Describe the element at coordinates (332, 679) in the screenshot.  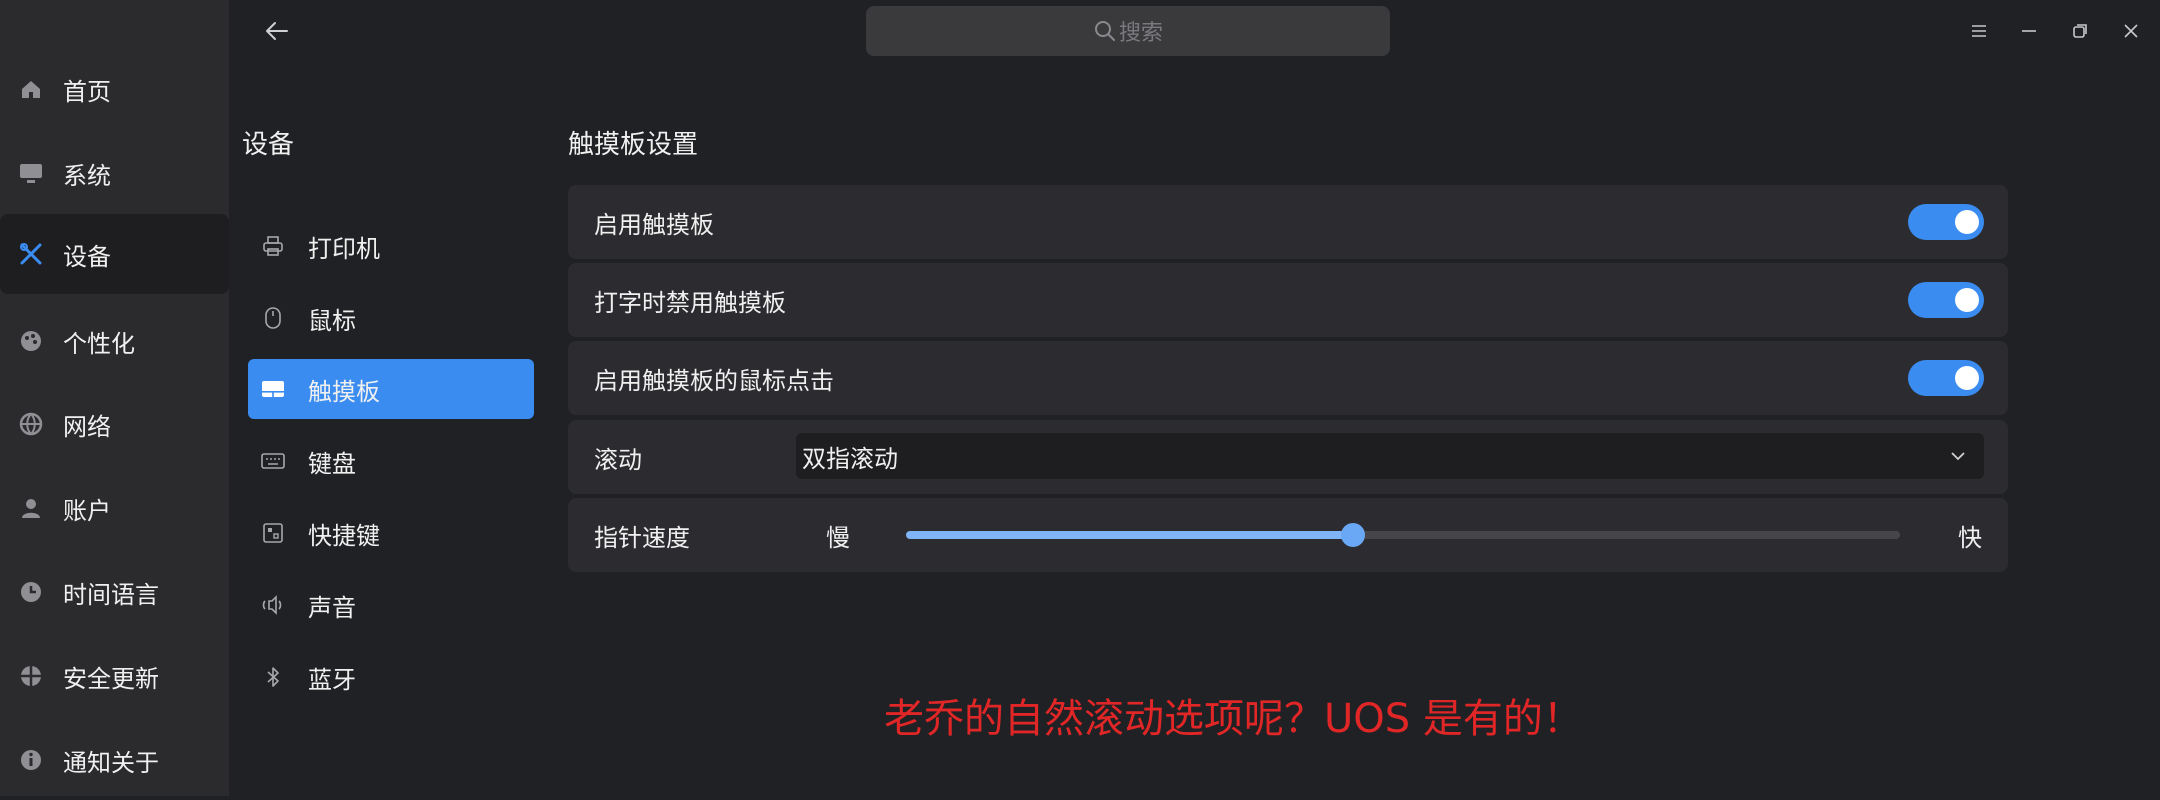
I see `device-item-label: 蓝牙` at that location.